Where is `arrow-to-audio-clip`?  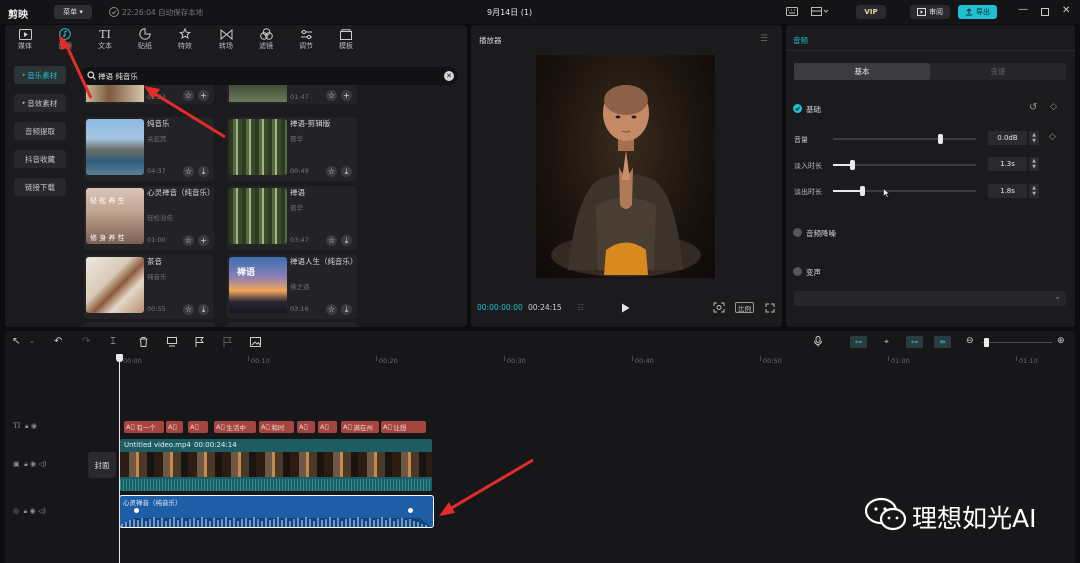 arrow-to-audio-clip is located at coordinates (486, 487).